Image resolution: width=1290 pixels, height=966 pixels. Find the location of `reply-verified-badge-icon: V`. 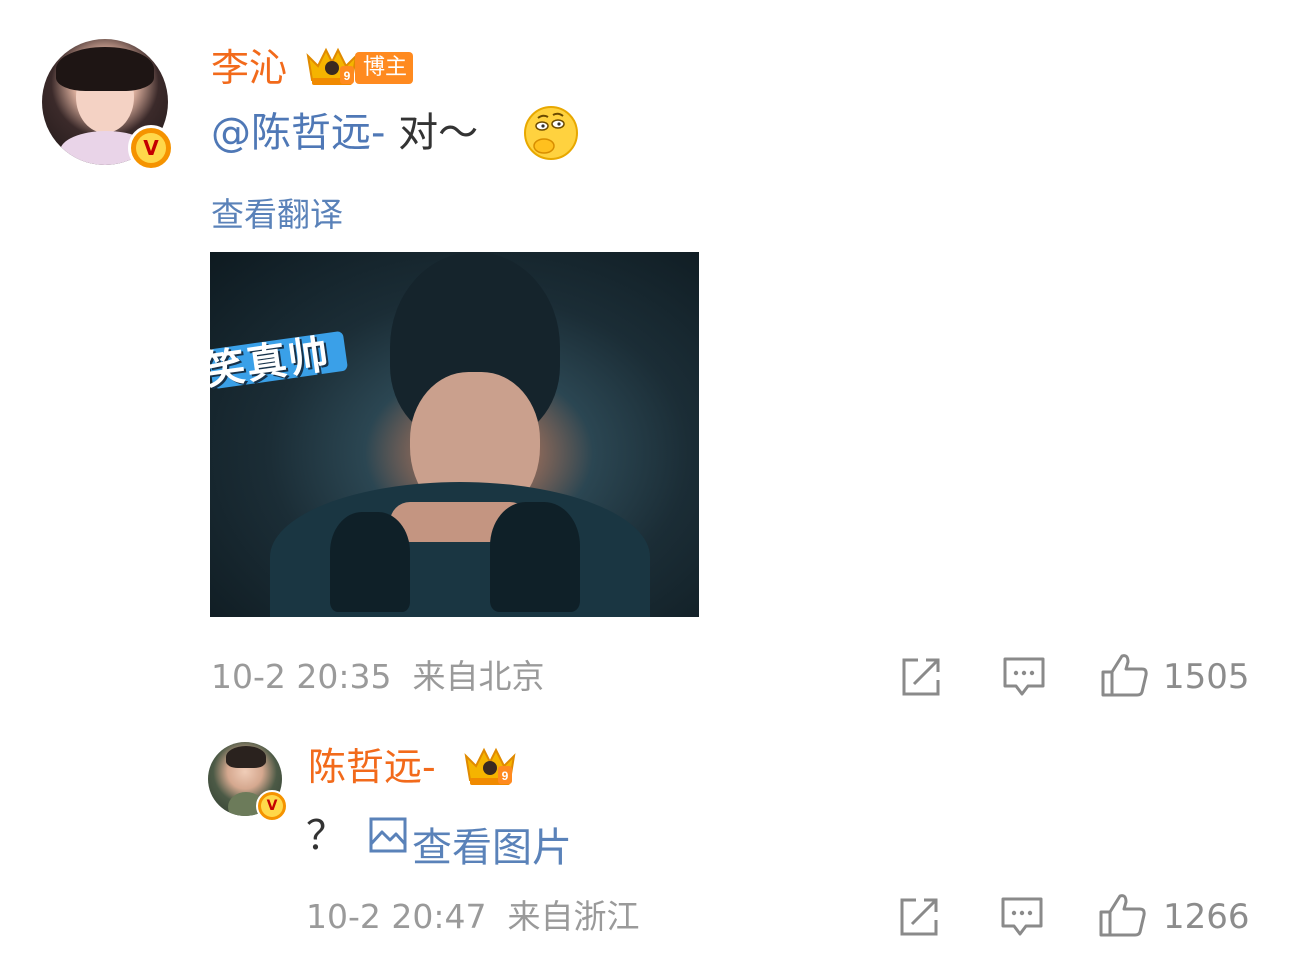

reply-verified-badge-icon: V is located at coordinates (272, 806).